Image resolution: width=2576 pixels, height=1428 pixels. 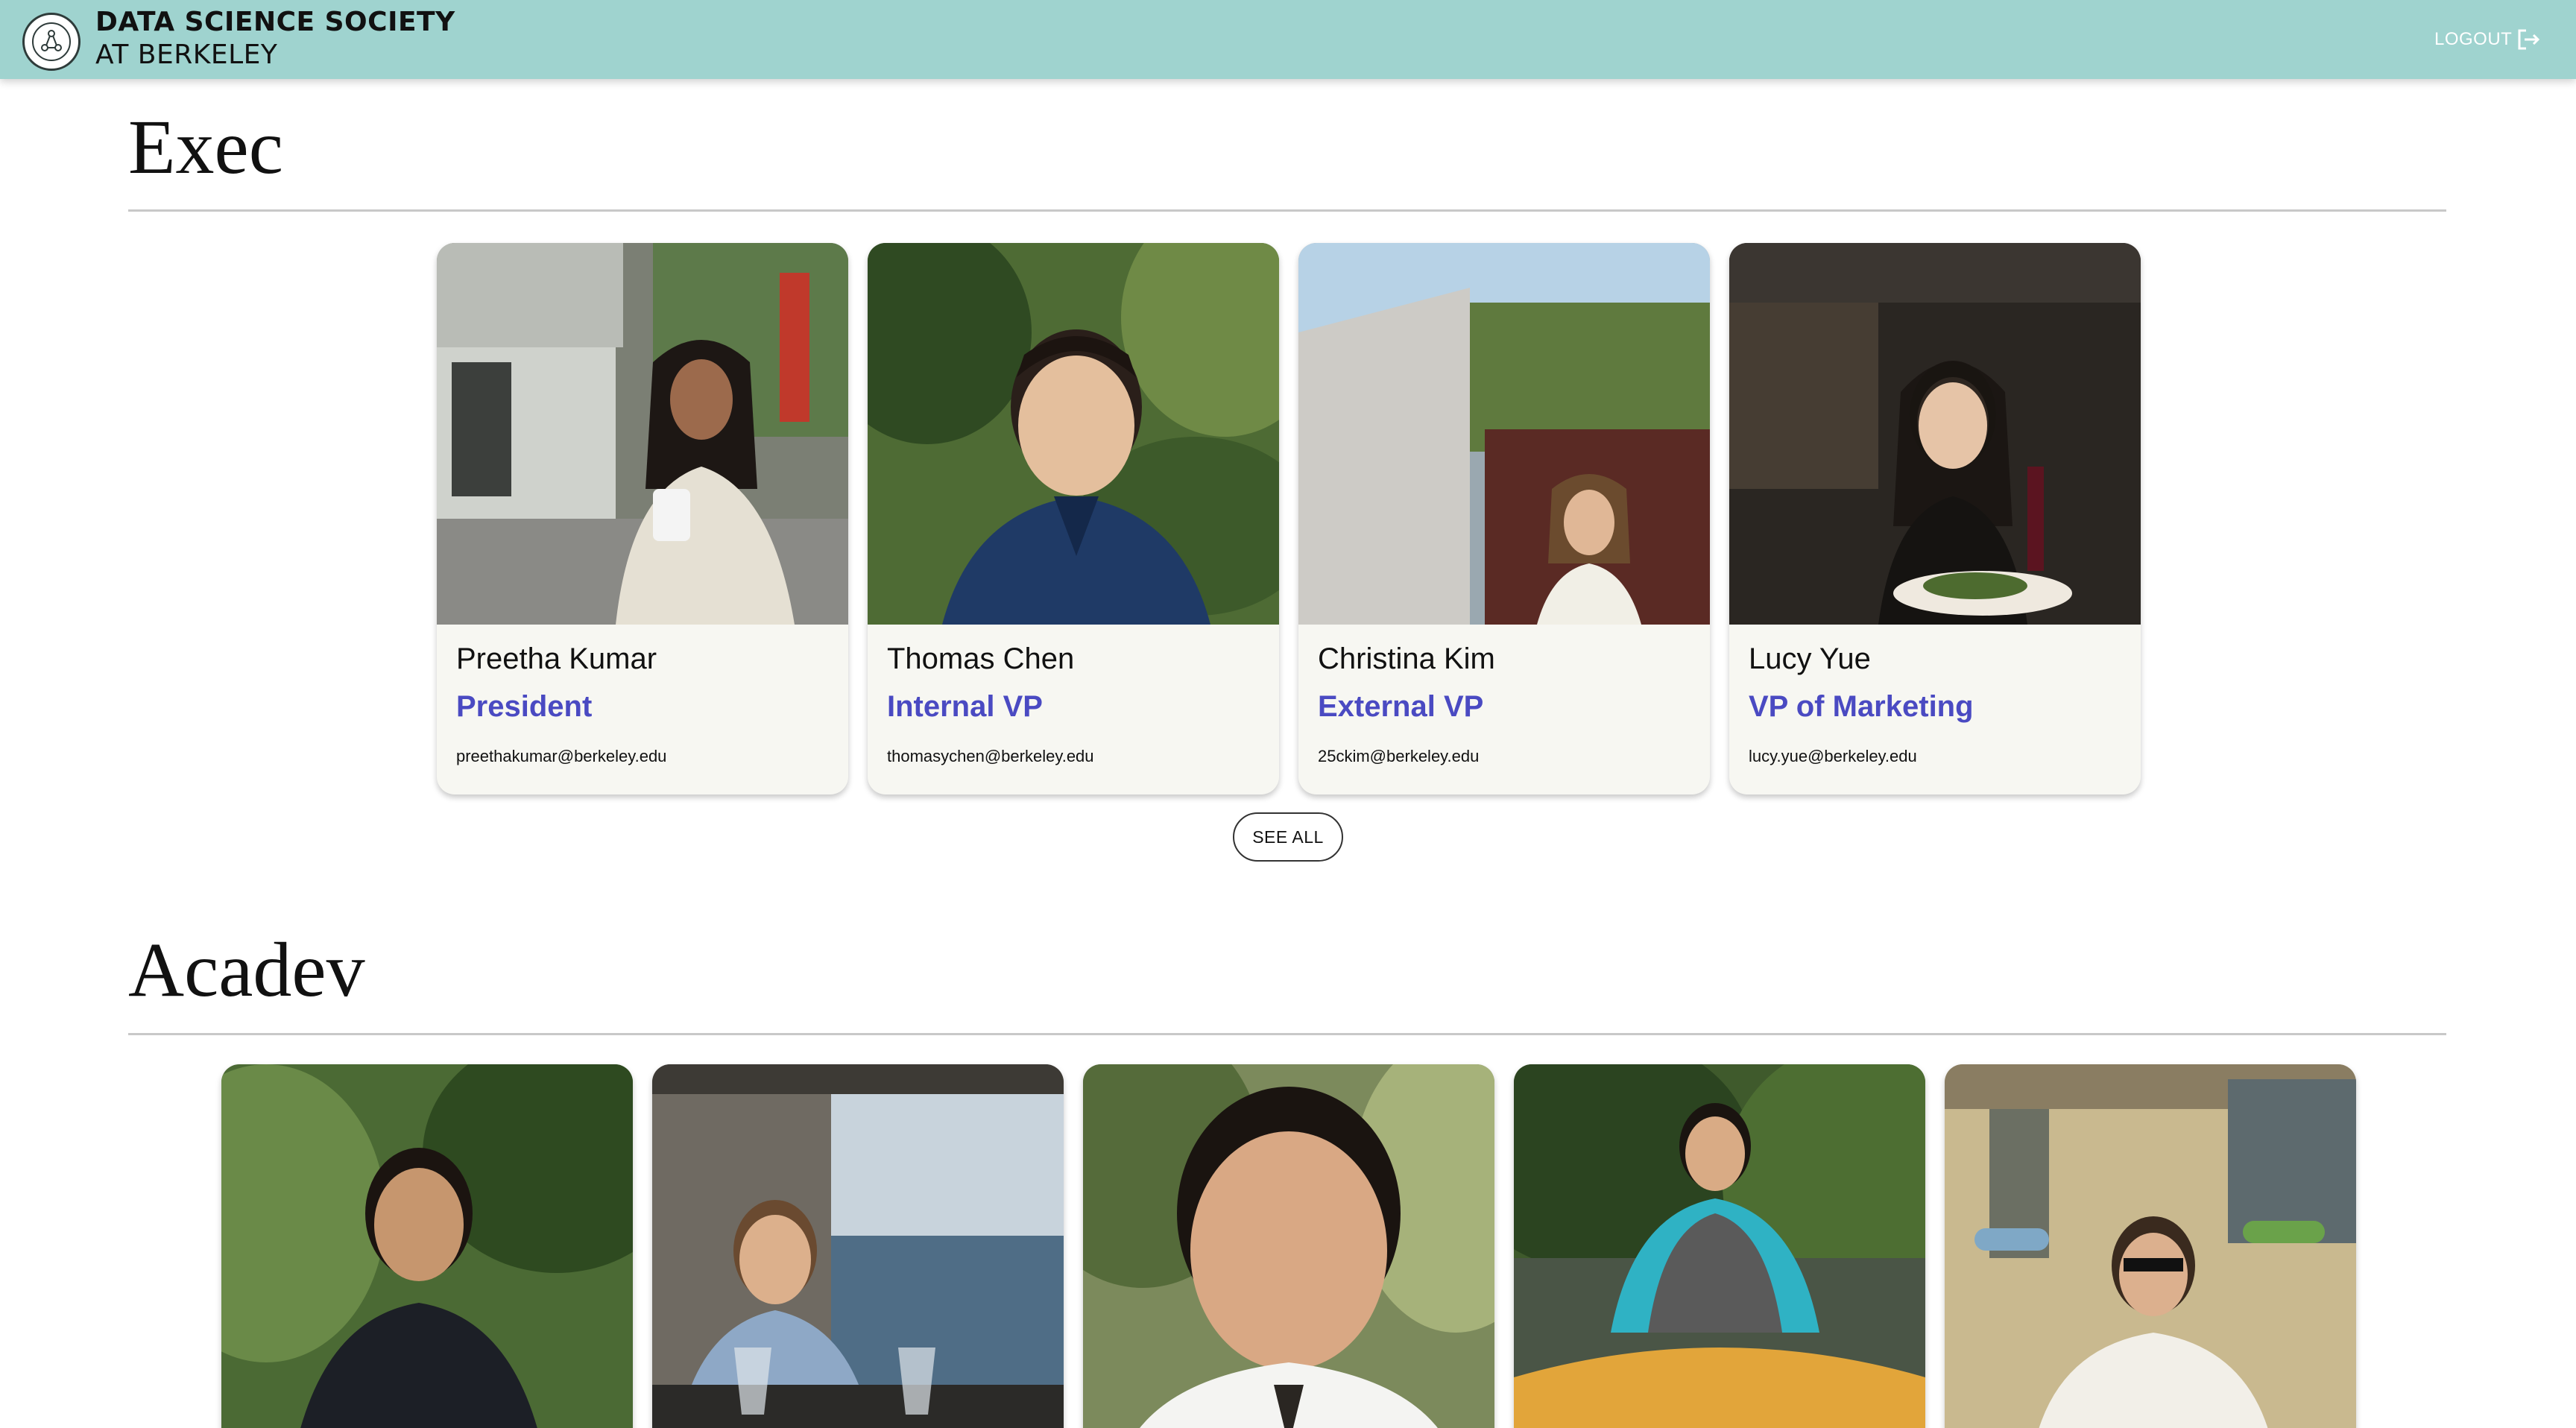 I want to click on member-name: Lucy Yue, so click(x=1810, y=658).